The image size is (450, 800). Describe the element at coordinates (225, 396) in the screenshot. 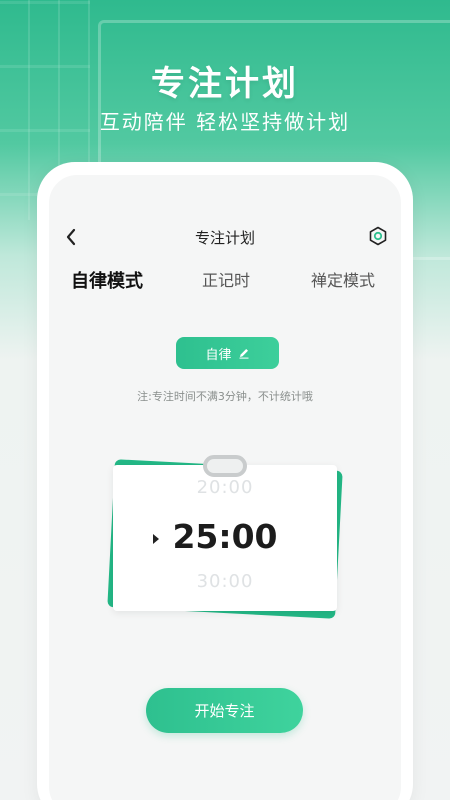

I see `focus-note: 注:专注时间不满3分钟，不计统计哦` at that location.